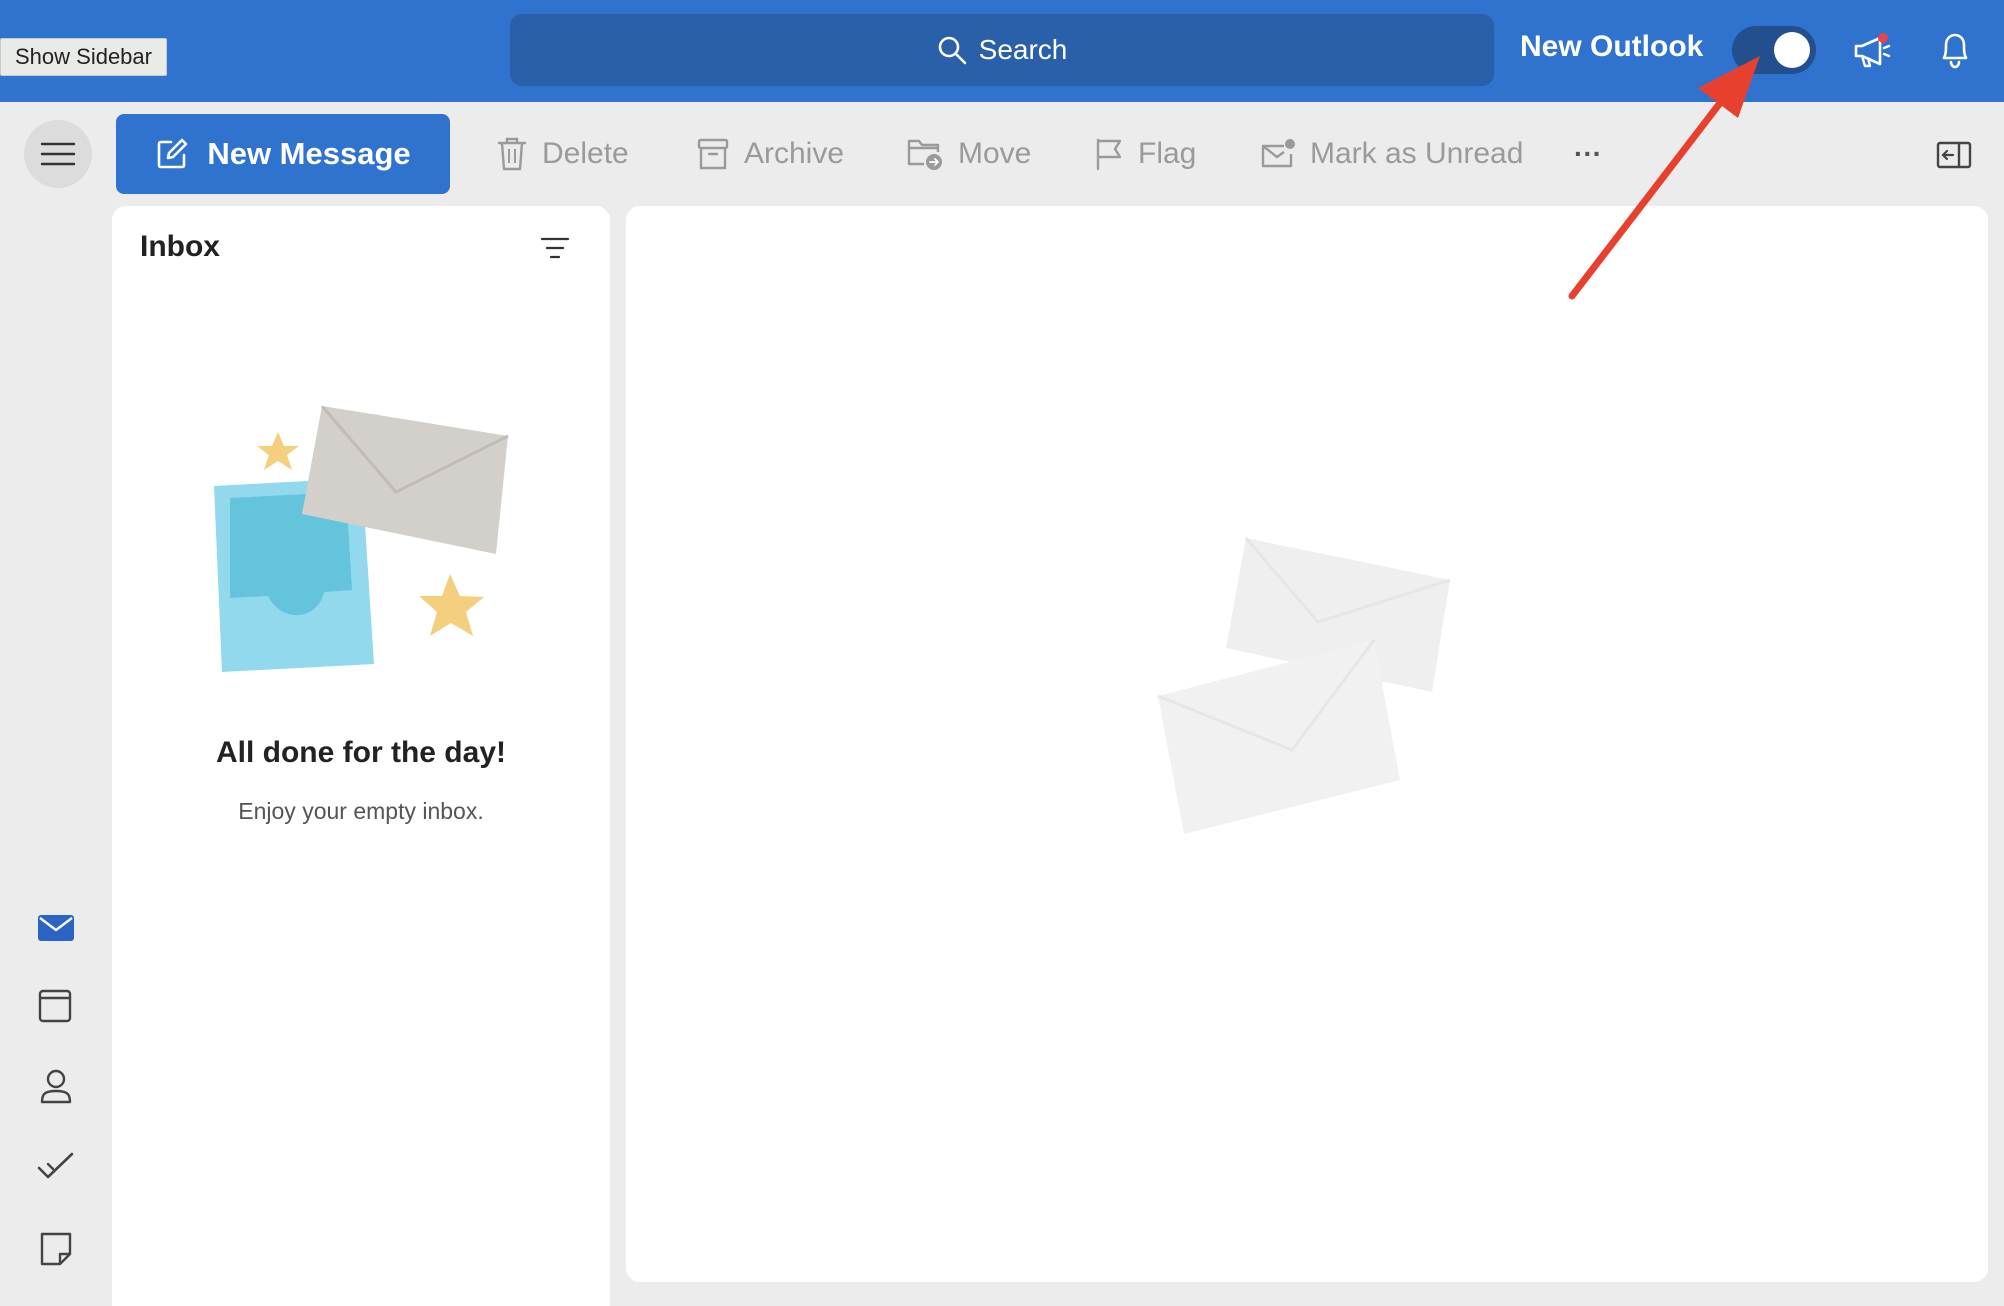 This screenshot has width=2004, height=1306. I want to click on empty-inbox-illustration, so click(361, 539).